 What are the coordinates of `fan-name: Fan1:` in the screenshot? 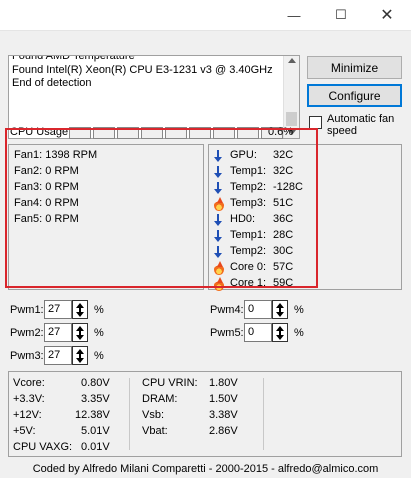 It's located at (28, 155).